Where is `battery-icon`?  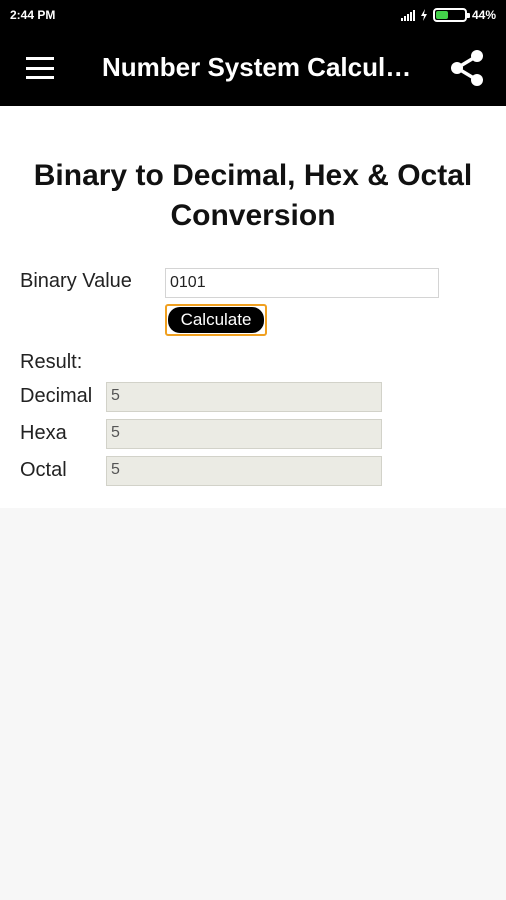
battery-icon is located at coordinates (451, 15).